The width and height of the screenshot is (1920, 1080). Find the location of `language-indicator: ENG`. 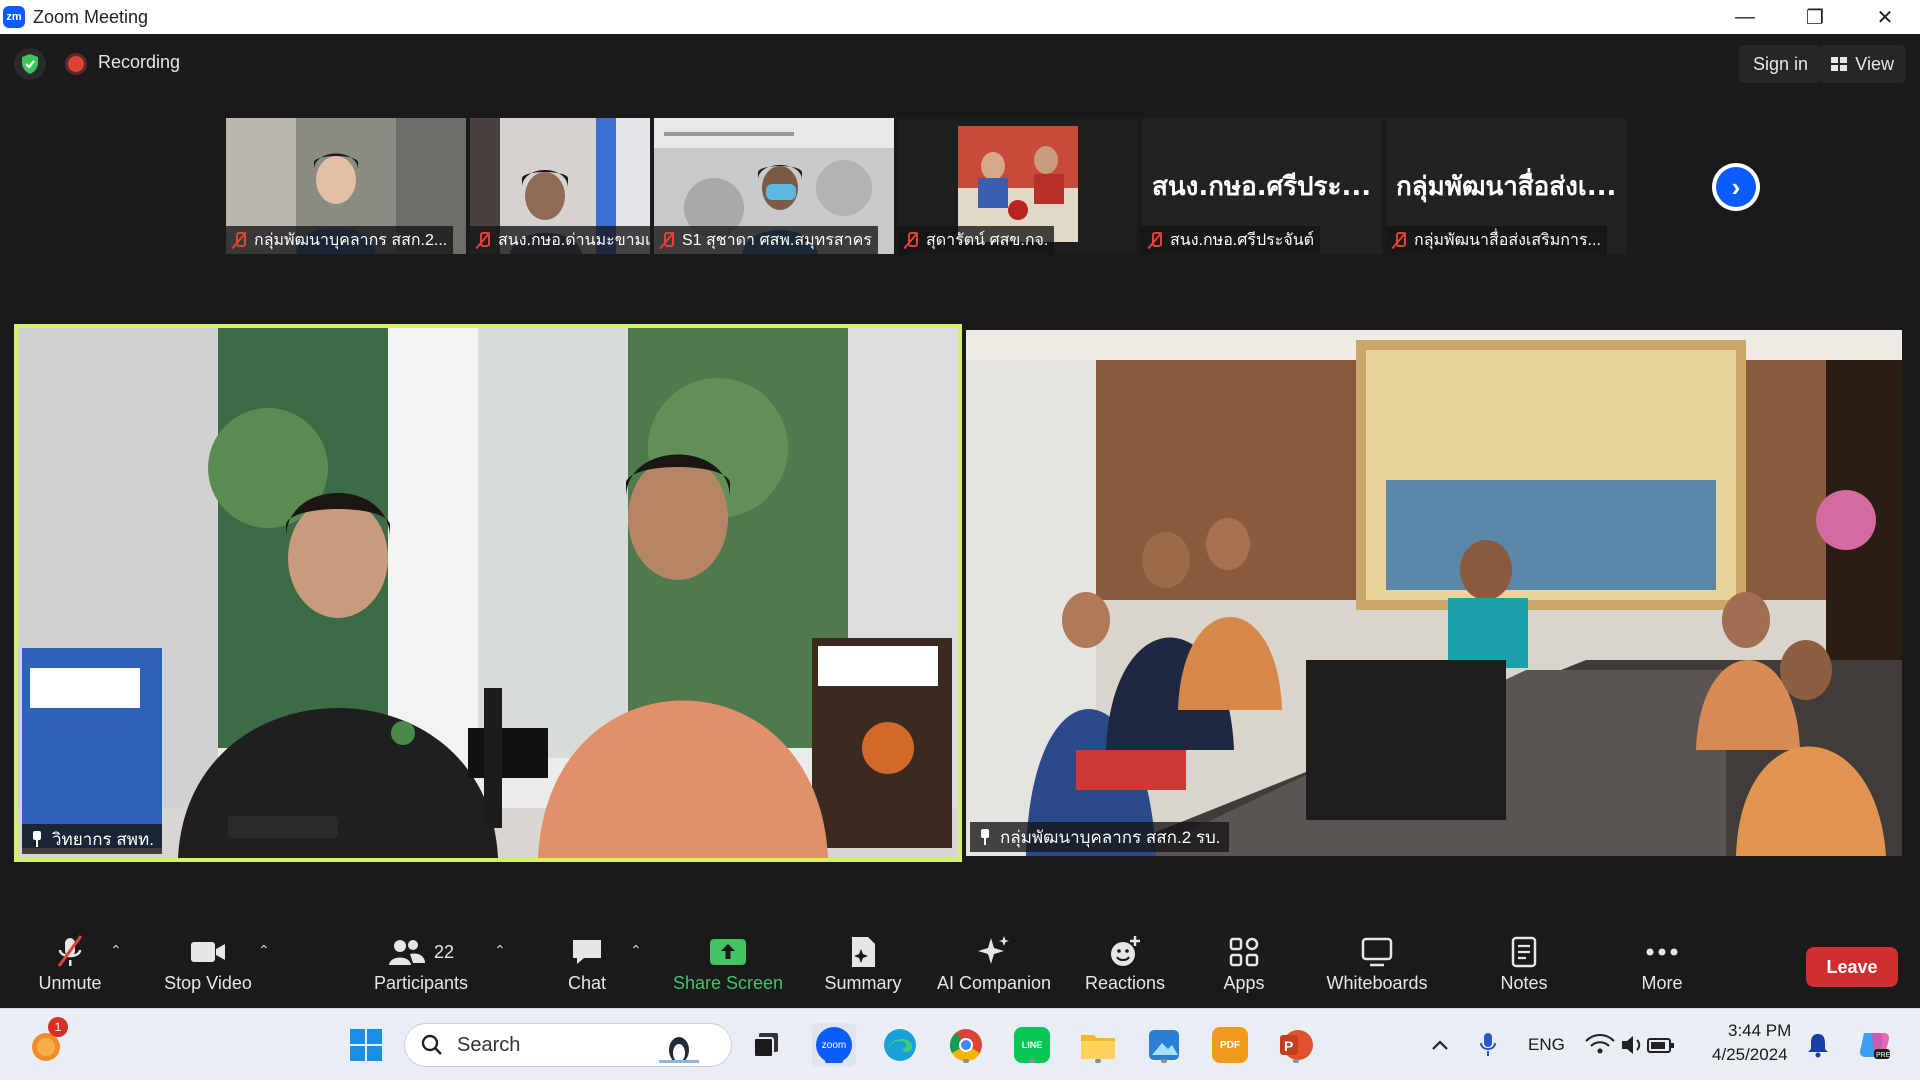

language-indicator: ENG is located at coordinates (1546, 1045).